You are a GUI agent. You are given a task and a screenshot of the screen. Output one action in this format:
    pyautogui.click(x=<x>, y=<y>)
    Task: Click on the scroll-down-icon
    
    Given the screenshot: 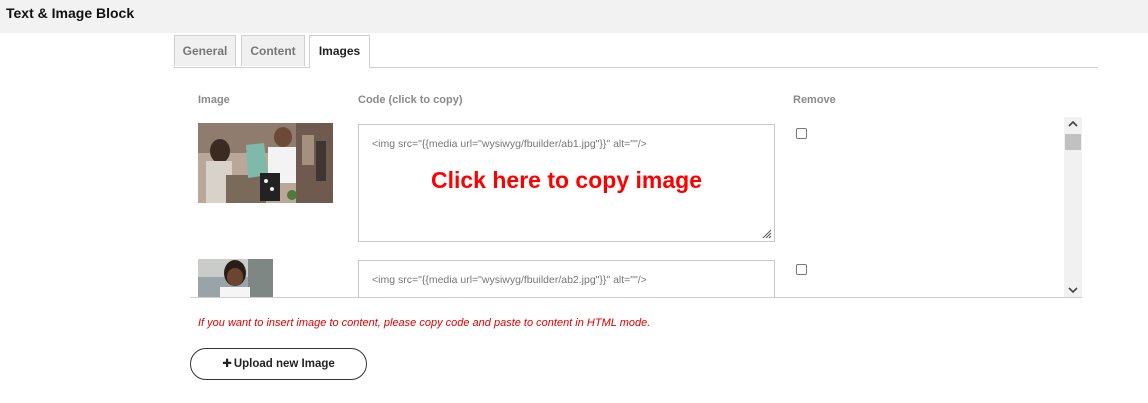 What is the action you would take?
    pyautogui.click(x=1073, y=290)
    